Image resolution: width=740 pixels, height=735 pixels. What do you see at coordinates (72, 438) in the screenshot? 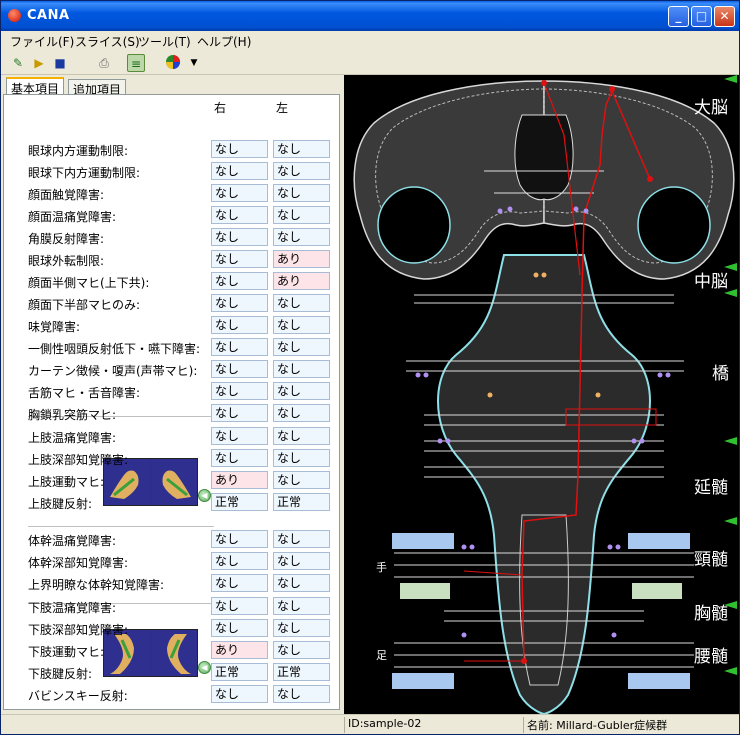
I see `row-label: 上肢温痛覚障害:` at bounding box center [72, 438].